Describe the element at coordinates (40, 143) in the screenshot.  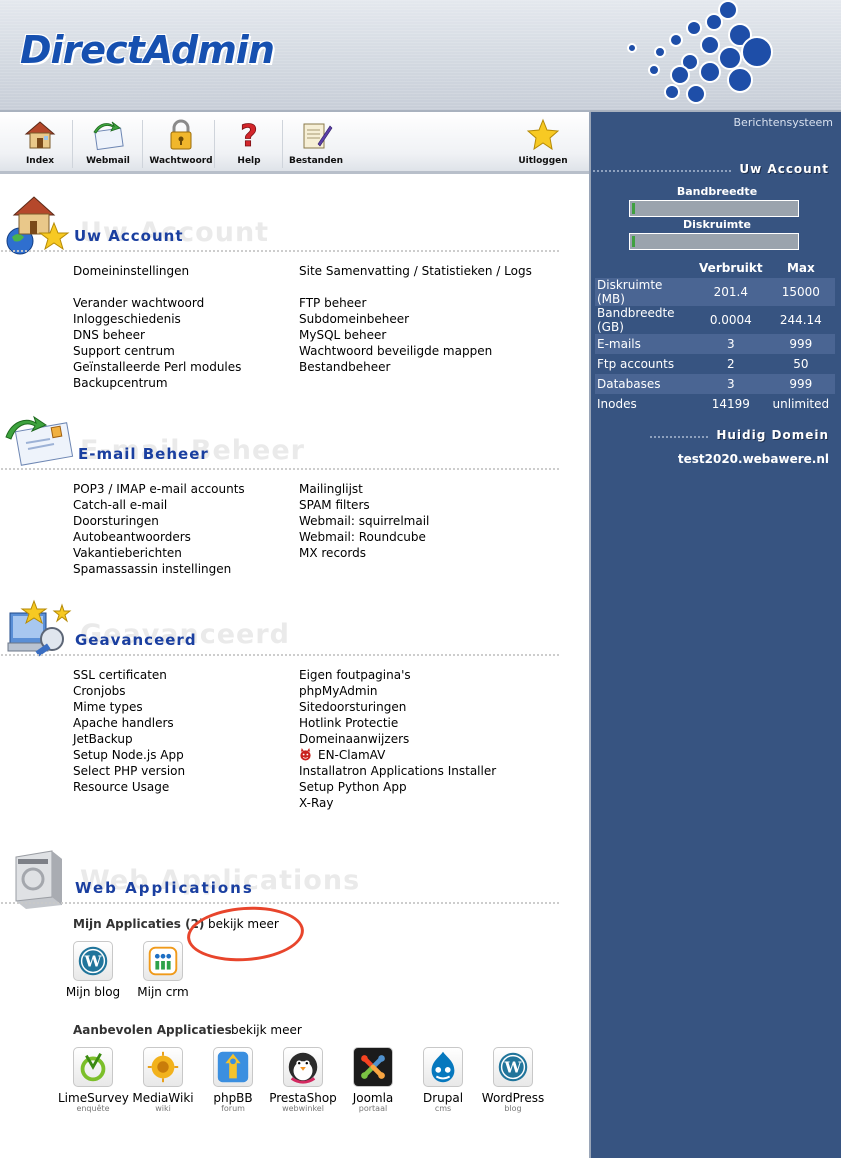
I see `toolbar-index-button: Index` at that location.